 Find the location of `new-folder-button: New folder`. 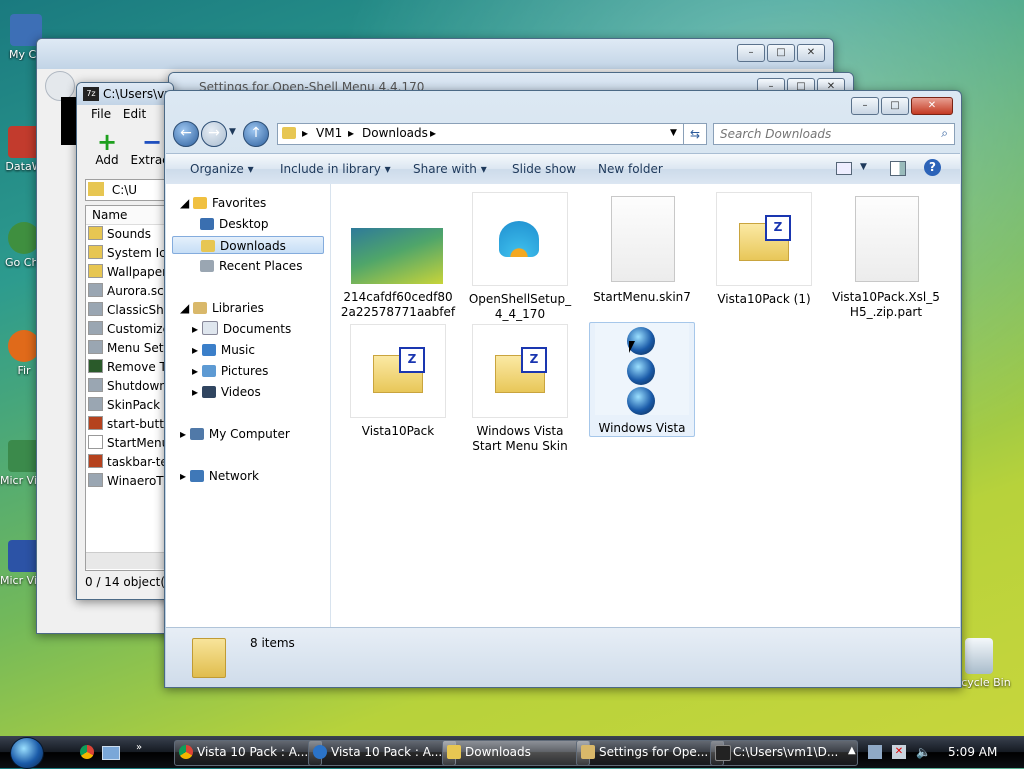

new-folder-button: New folder is located at coordinates (630, 169).